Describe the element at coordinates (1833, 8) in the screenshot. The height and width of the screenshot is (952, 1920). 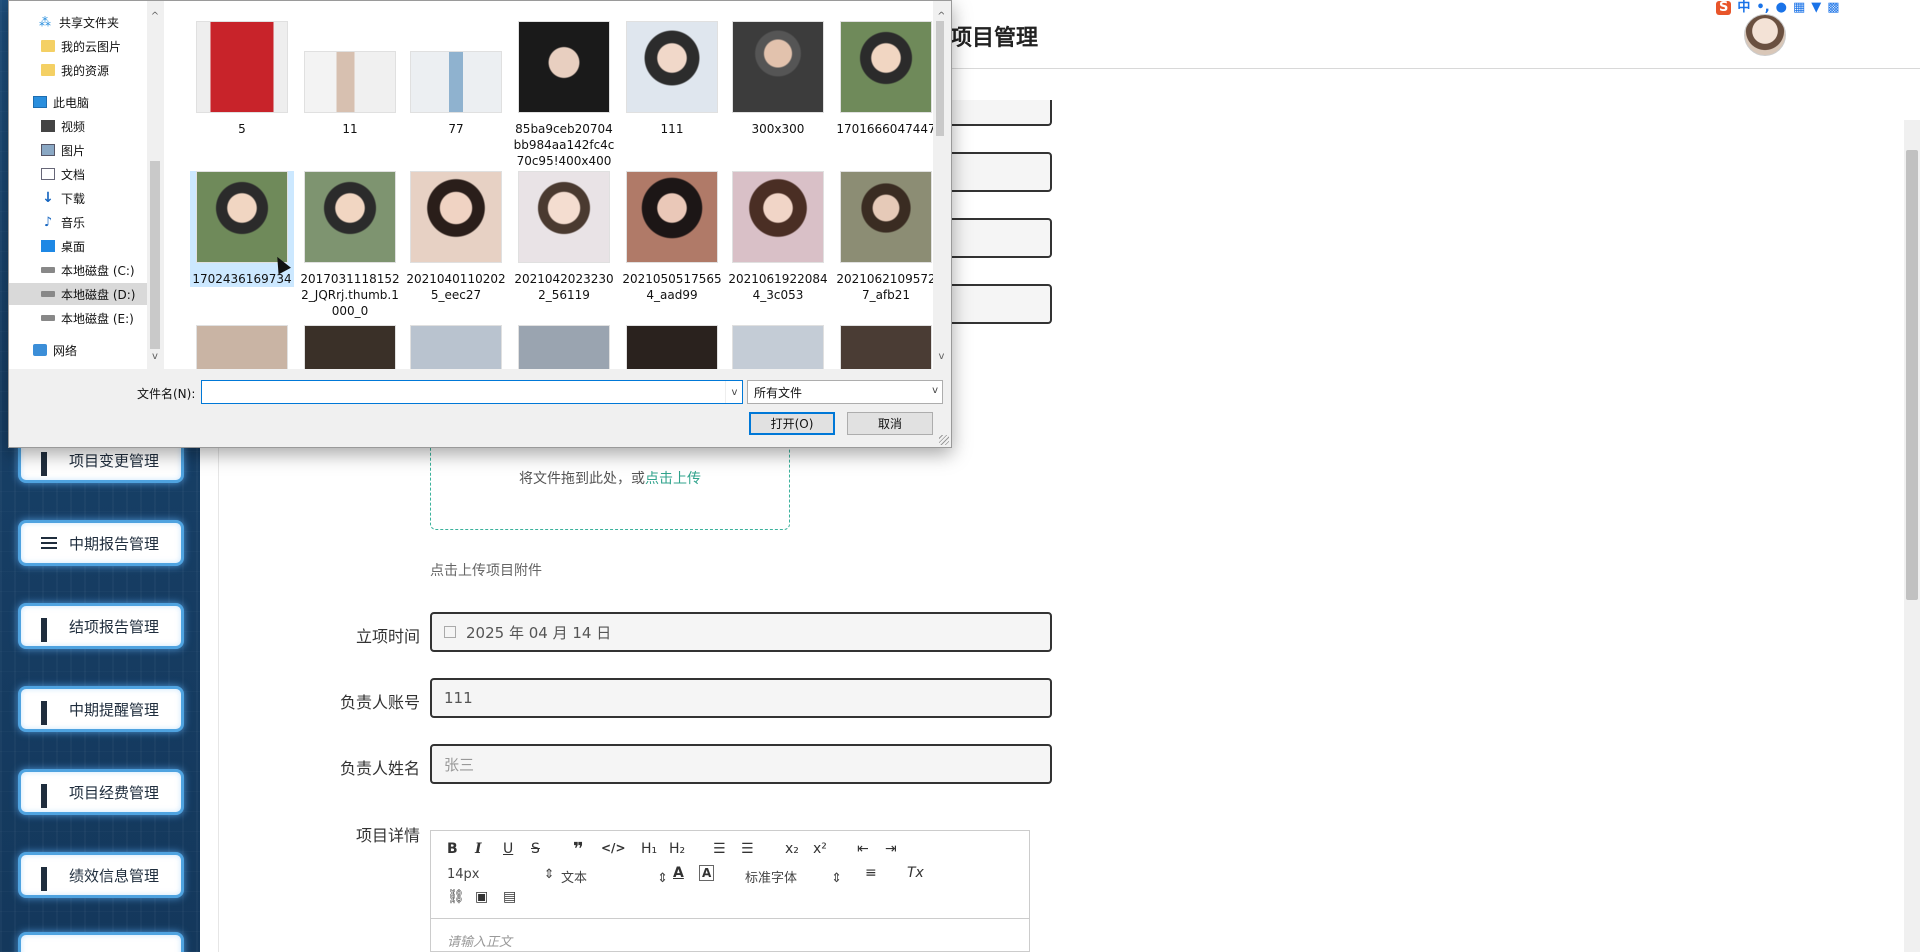
I see `apps-icon: ▩` at that location.